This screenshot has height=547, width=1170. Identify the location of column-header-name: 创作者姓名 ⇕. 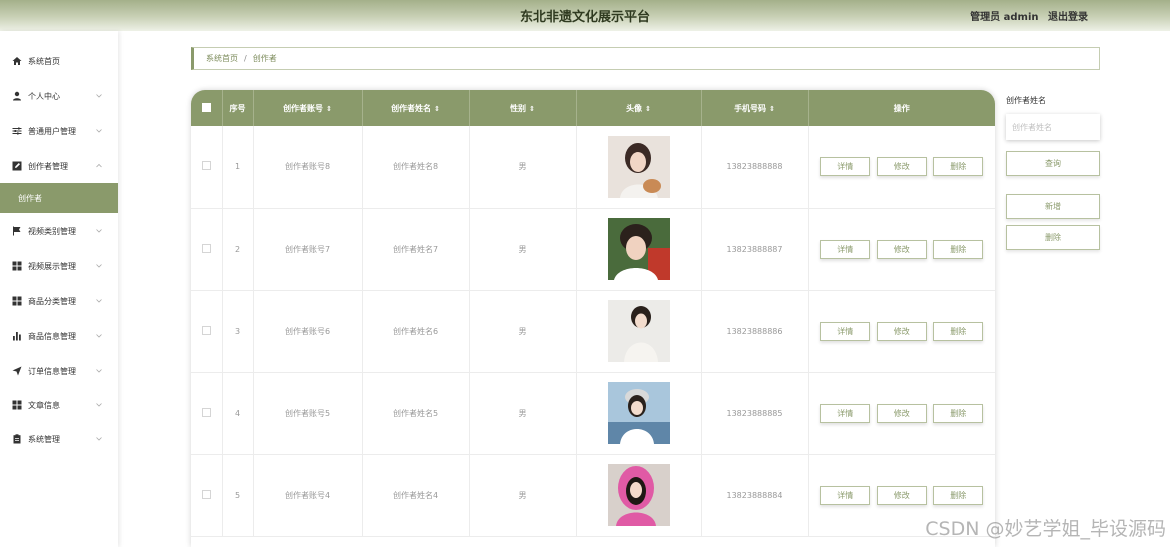
(416, 108).